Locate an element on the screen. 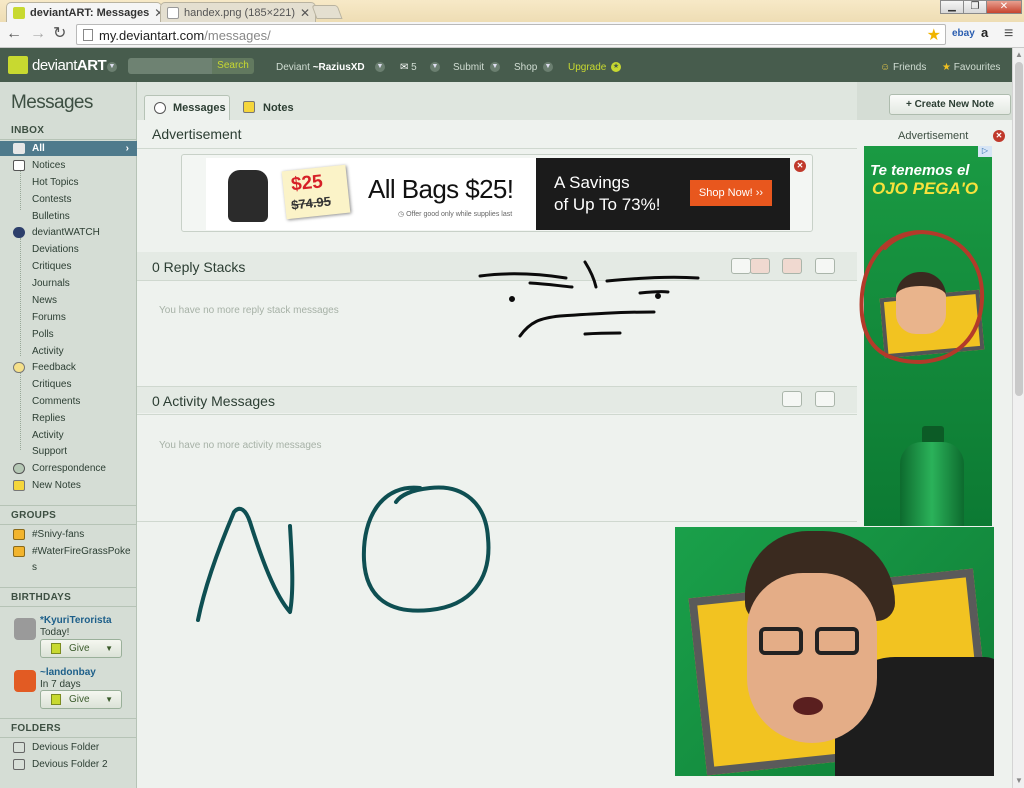 The image size is (1024, 788). glasses-lens is located at coordinates (837, 641).